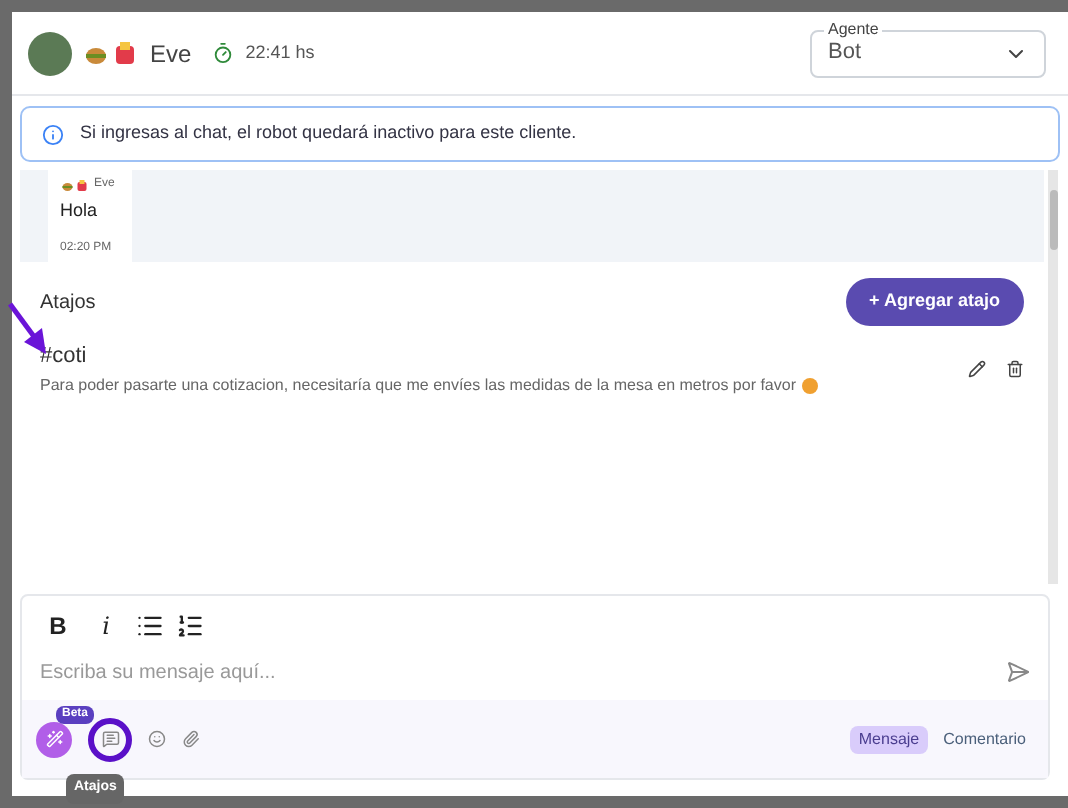 The image size is (1068, 808). Describe the element at coordinates (150, 626) in the screenshot. I see `bulleted-list-icon` at that location.